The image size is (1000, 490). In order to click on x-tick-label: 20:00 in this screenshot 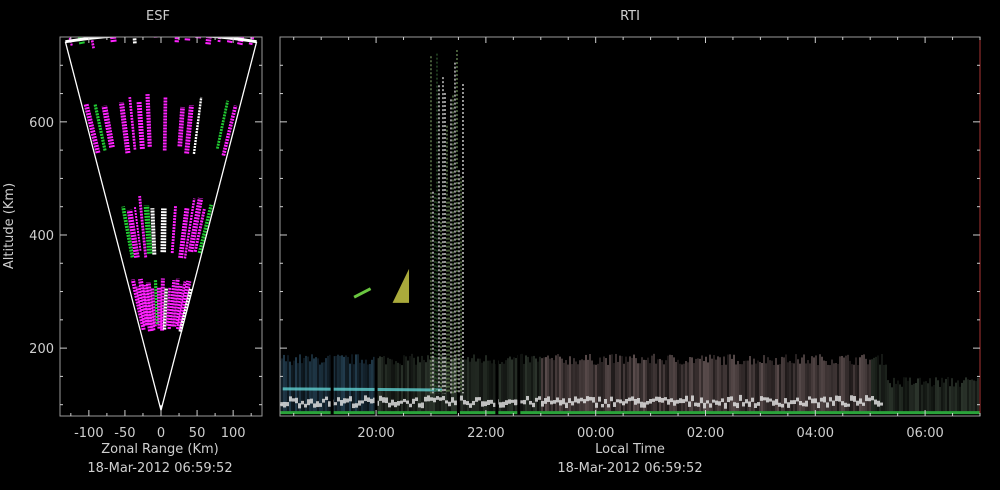, I will do `click(375, 433)`.